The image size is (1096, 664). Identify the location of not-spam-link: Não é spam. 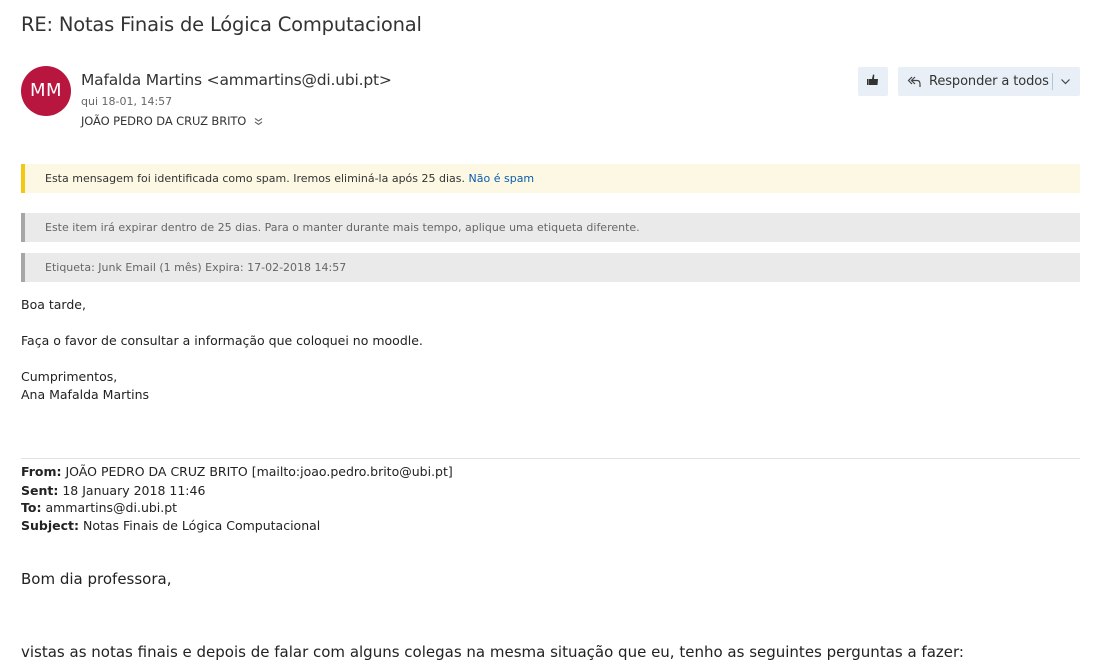
(502, 178).